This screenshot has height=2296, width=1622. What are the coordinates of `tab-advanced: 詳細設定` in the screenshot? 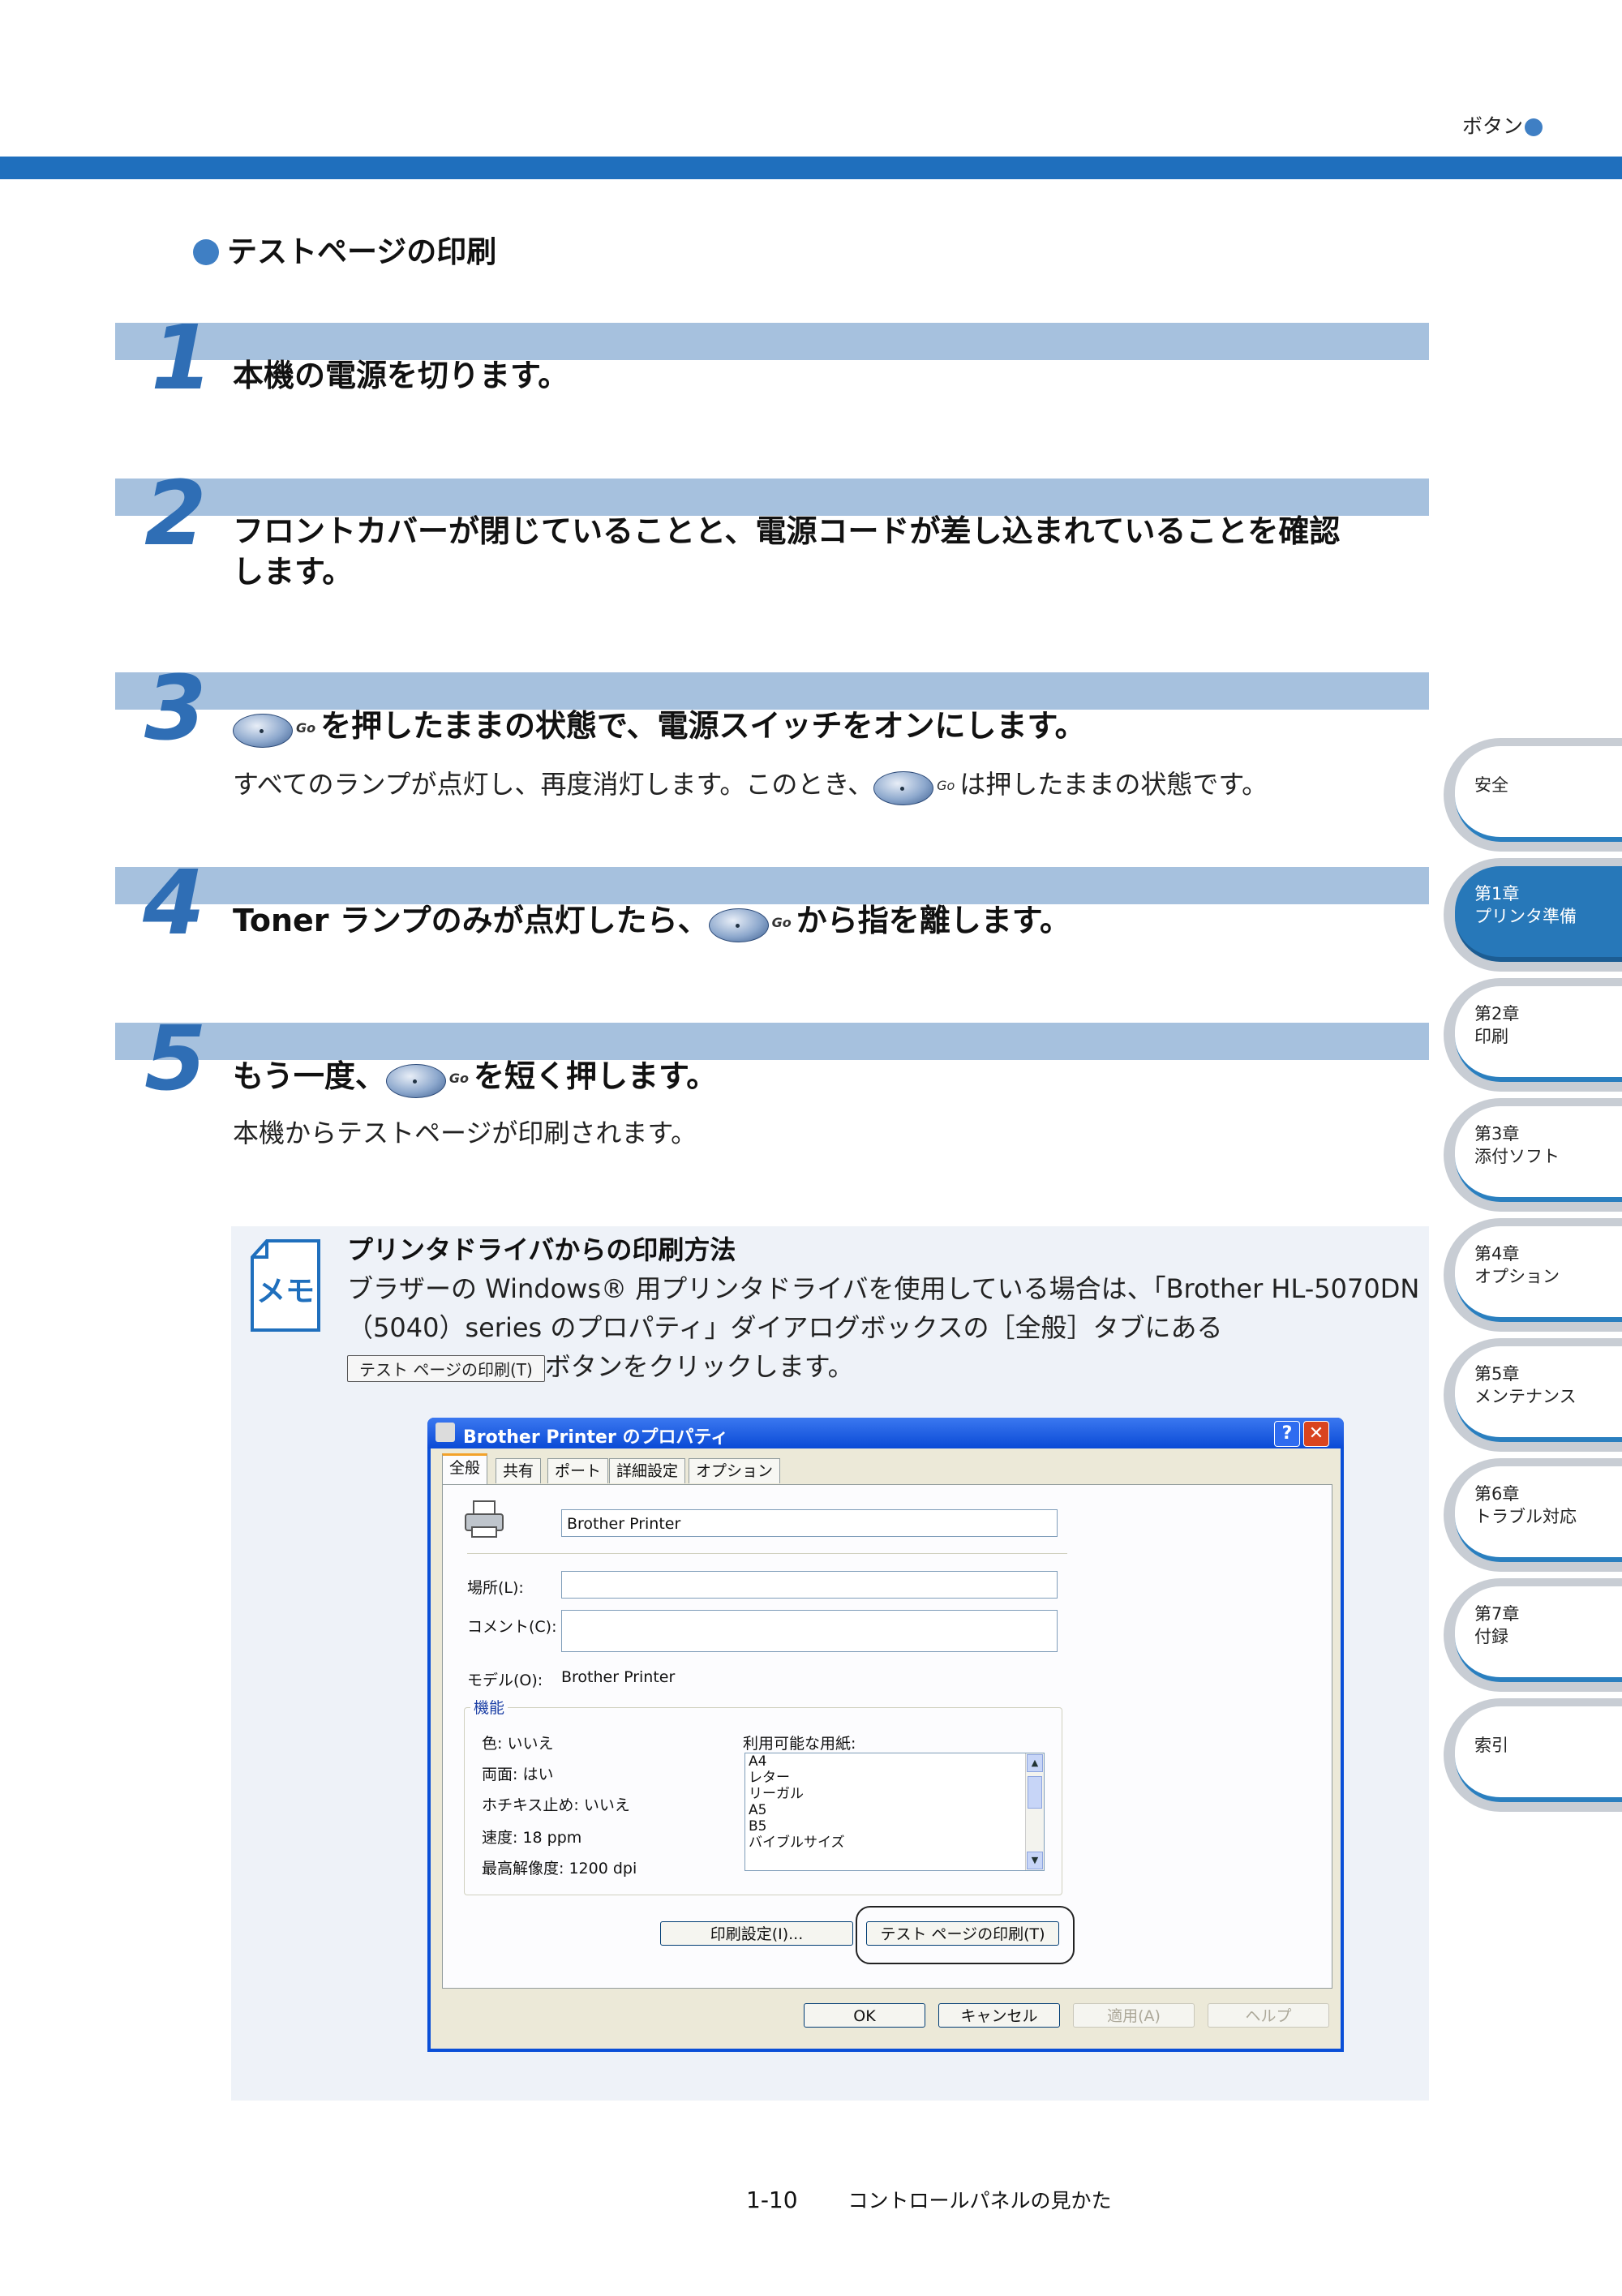 It's located at (648, 1470).